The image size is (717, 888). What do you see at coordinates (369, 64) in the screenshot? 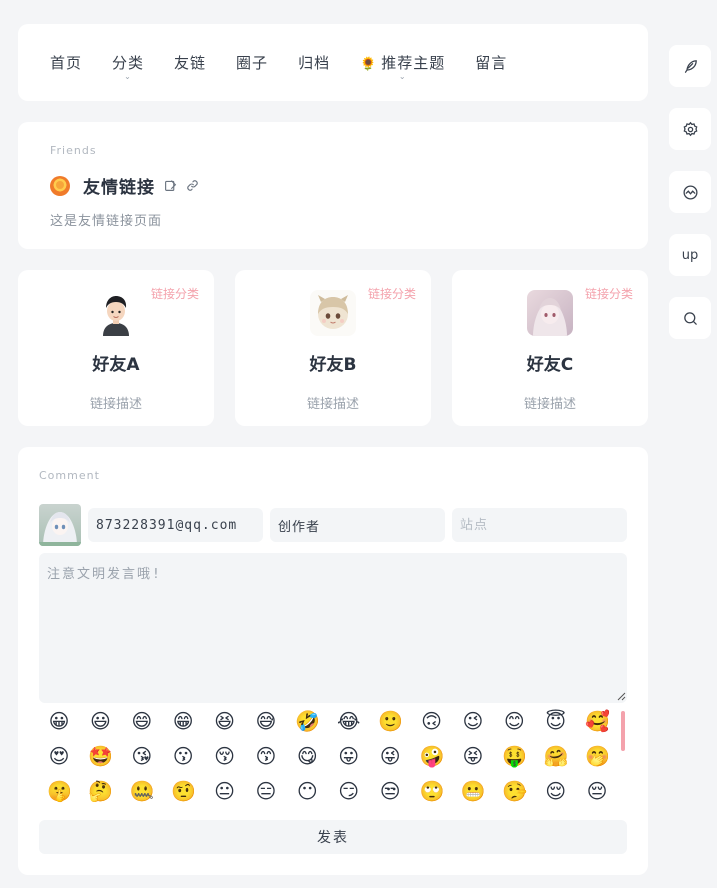
I see `sunflower-icon: 🌻` at bounding box center [369, 64].